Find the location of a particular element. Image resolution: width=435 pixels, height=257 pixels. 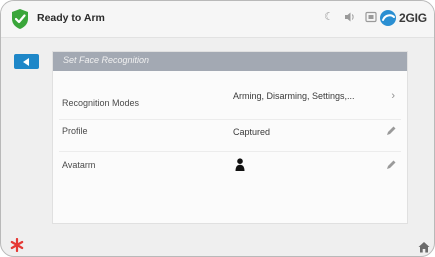

camera-icon is located at coordinates (371, 17).